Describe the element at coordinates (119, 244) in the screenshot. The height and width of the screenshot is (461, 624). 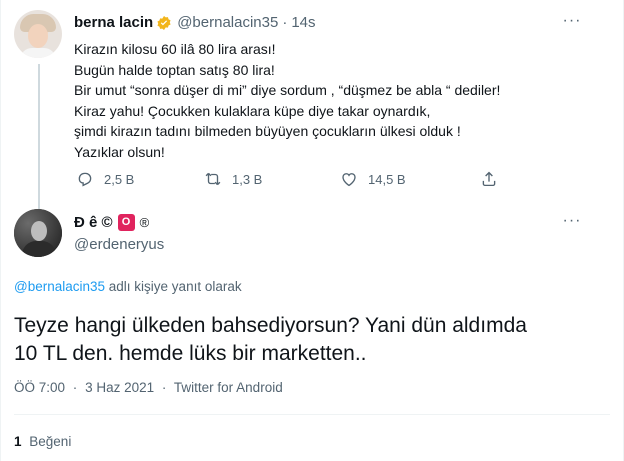
I see `reply-author-handle: @erdeneryus` at that location.